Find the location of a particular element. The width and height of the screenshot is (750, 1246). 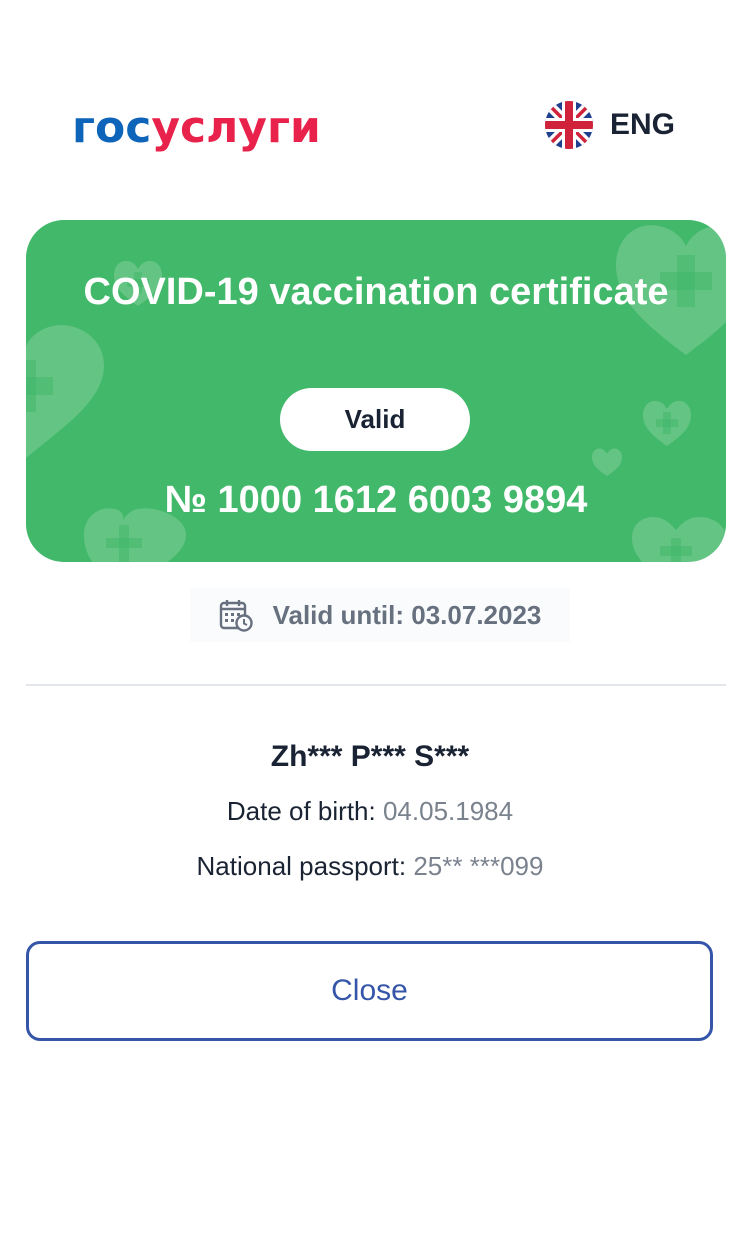

close-button: Close is located at coordinates (369, 991).